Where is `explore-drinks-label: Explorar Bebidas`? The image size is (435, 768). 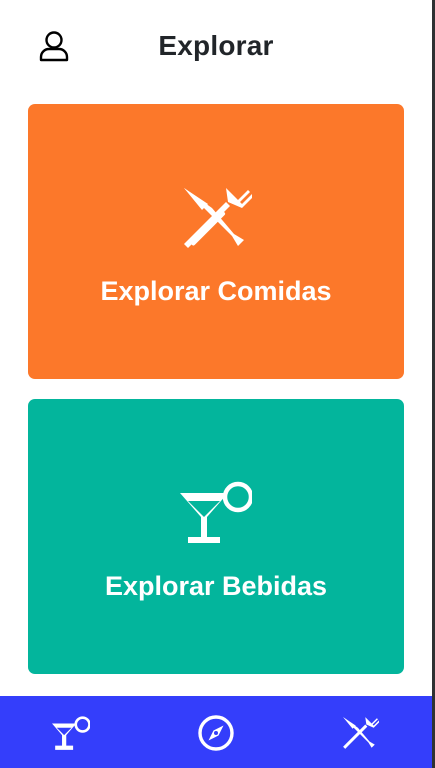 explore-drinks-label: Explorar Bebidas is located at coordinates (216, 586).